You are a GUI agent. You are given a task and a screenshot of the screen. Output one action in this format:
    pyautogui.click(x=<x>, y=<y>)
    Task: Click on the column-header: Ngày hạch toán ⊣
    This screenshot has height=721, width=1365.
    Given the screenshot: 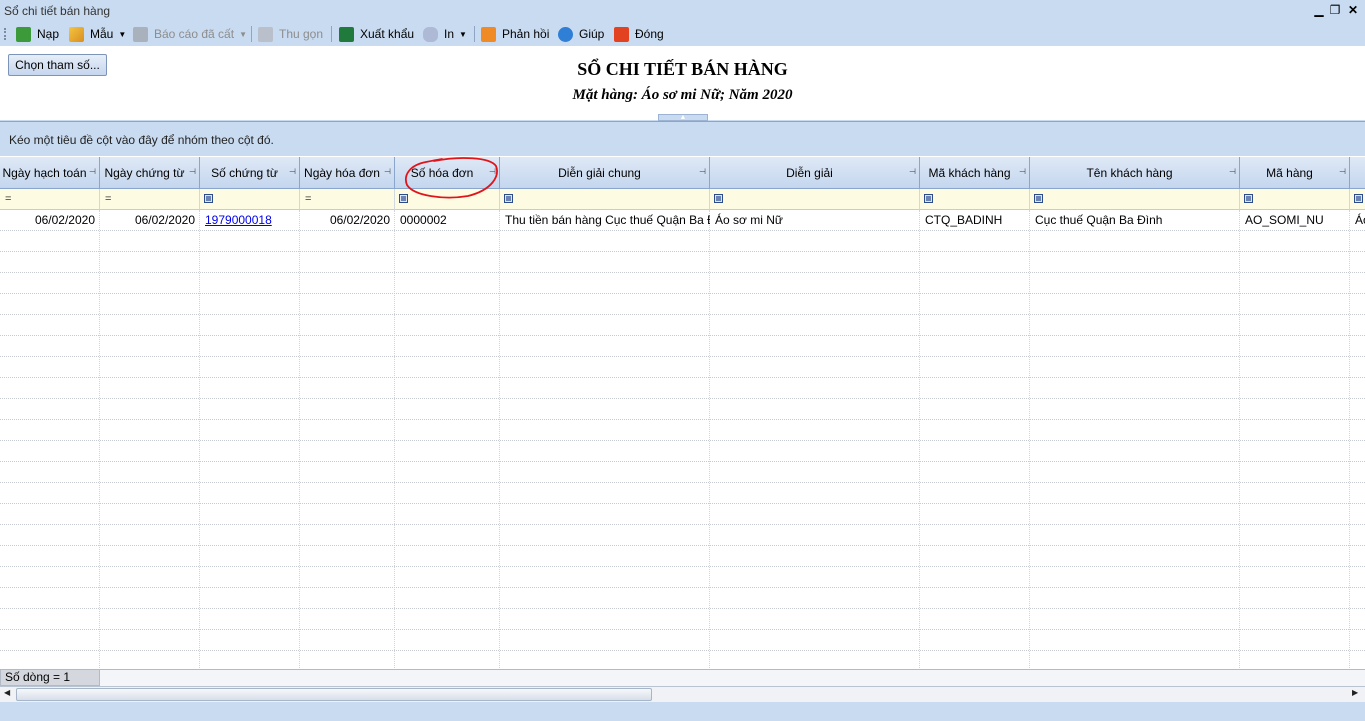 What is the action you would take?
    pyautogui.click(x=50, y=173)
    